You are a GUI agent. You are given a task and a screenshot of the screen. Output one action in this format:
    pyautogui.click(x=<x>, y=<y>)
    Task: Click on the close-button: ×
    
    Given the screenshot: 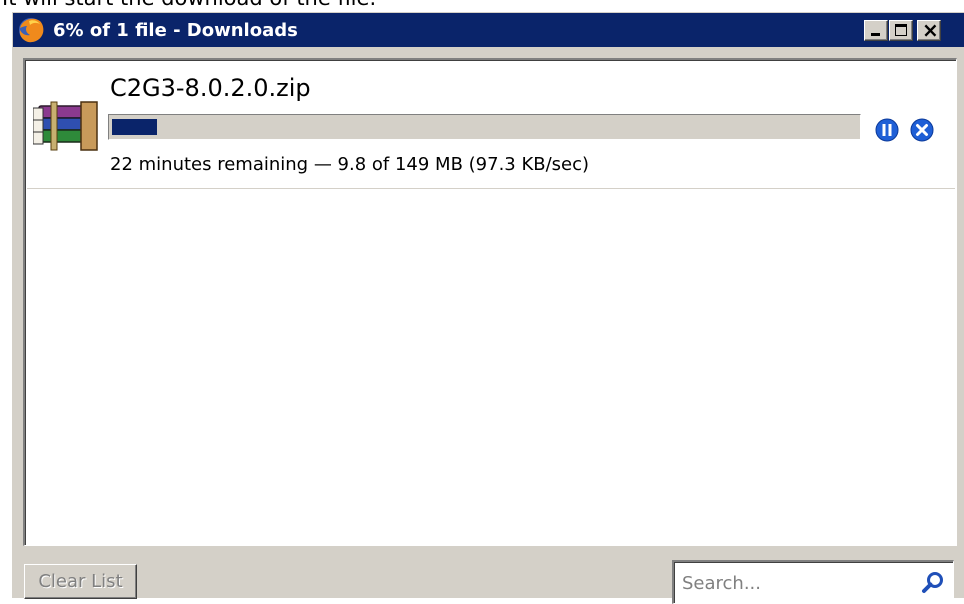 What is the action you would take?
    pyautogui.click(x=929, y=30)
    